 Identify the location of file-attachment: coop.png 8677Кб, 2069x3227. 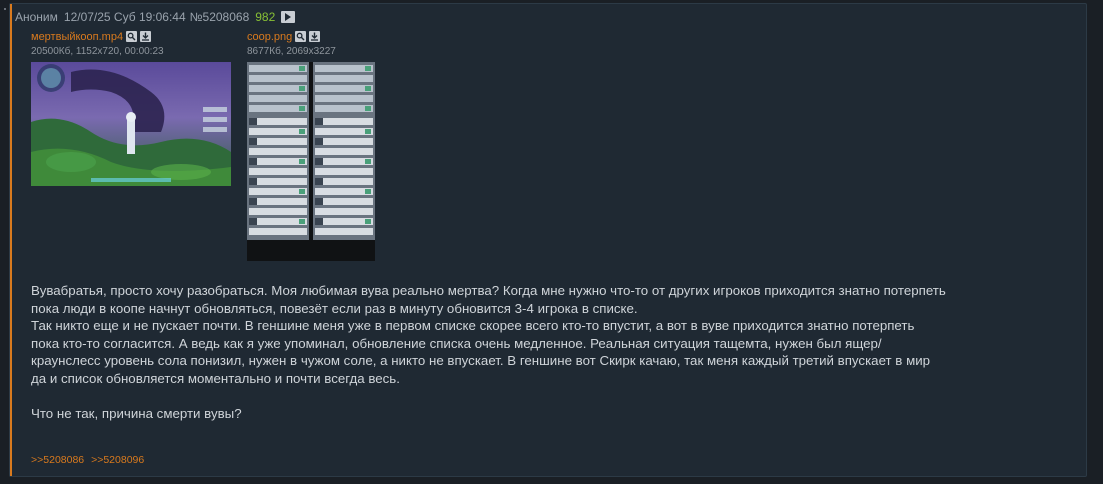
(291, 43).